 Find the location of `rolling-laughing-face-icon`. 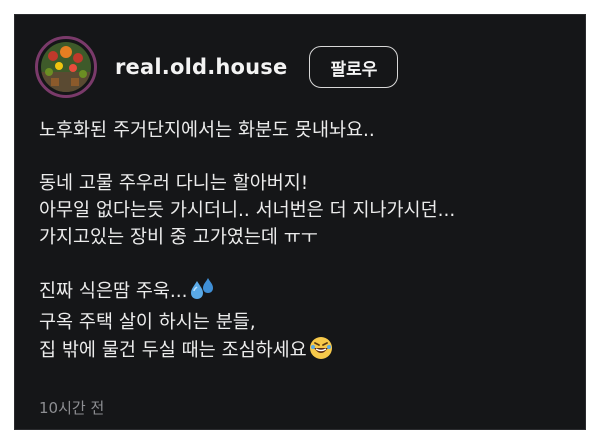

rolling-laughing-face-icon is located at coordinates (321, 352).